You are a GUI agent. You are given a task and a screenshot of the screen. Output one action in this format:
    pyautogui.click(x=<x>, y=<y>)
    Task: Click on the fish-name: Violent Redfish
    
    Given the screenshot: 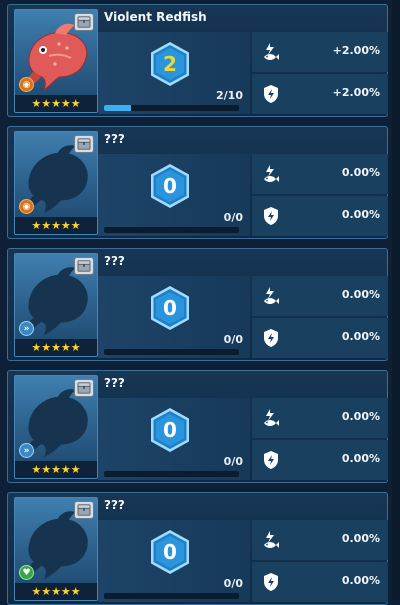 What is the action you would take?
    pyautogui.click(x=155, y=17)
    